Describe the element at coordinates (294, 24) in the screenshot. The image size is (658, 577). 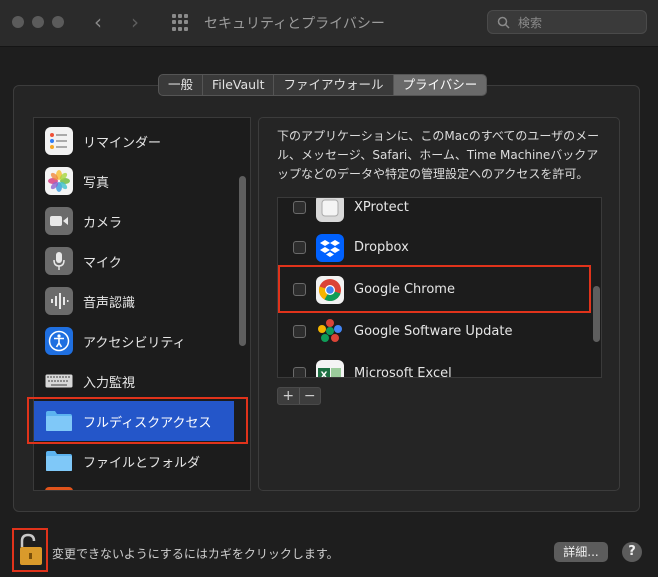
I see `window-title: セキュリティとプライバシー` at that location.